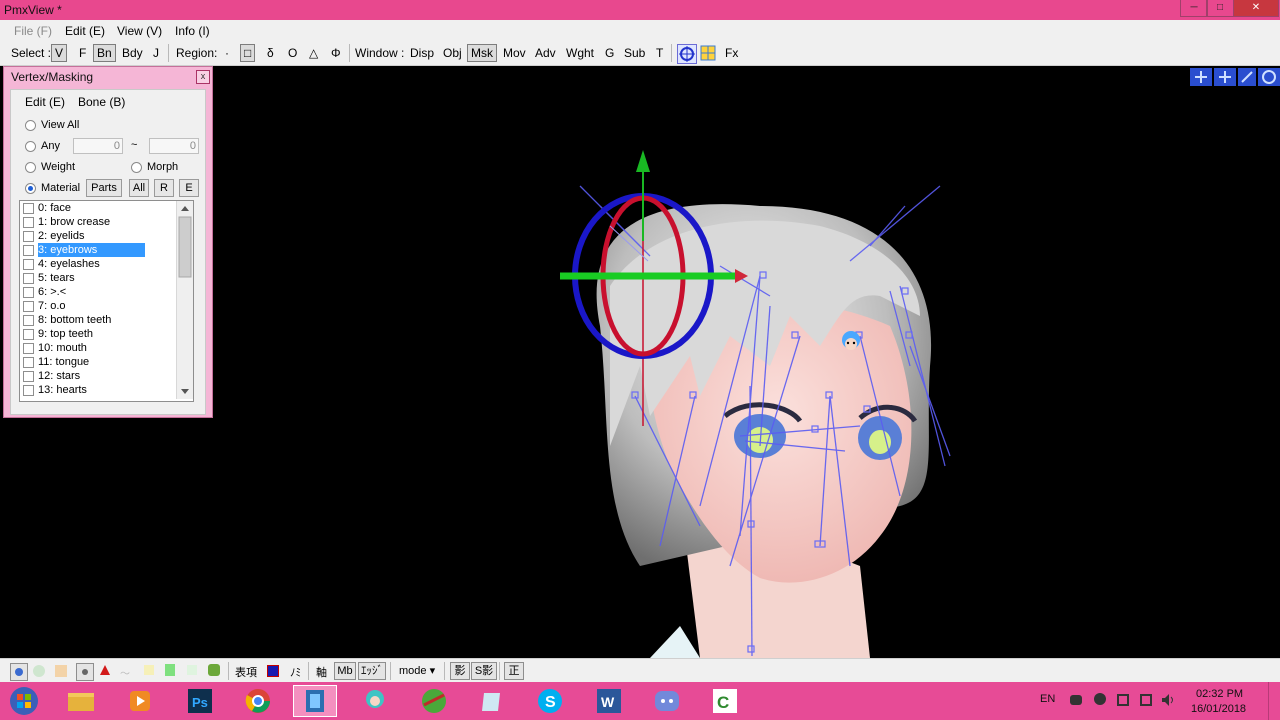 This screenshot has width=1280, height=720. Describe the element at coordinates (203, 77) in the screenshot. I see `panel-close-button: x` at that location.